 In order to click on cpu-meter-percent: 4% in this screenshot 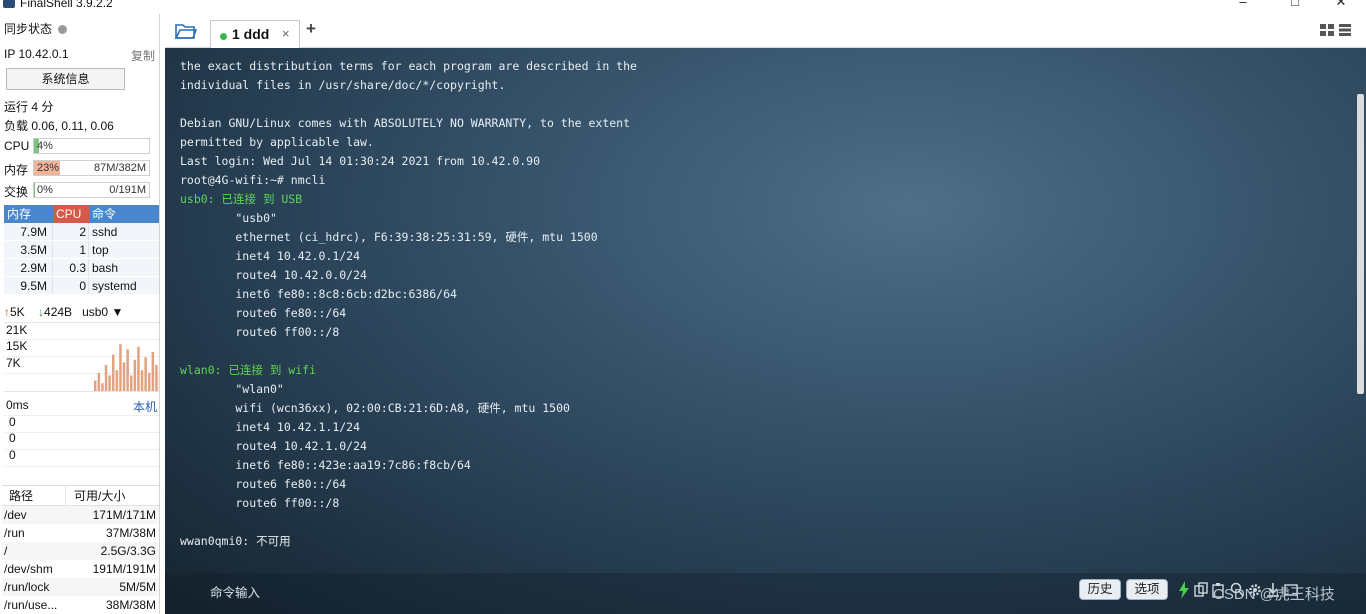, I will do `click(45, 146)`.